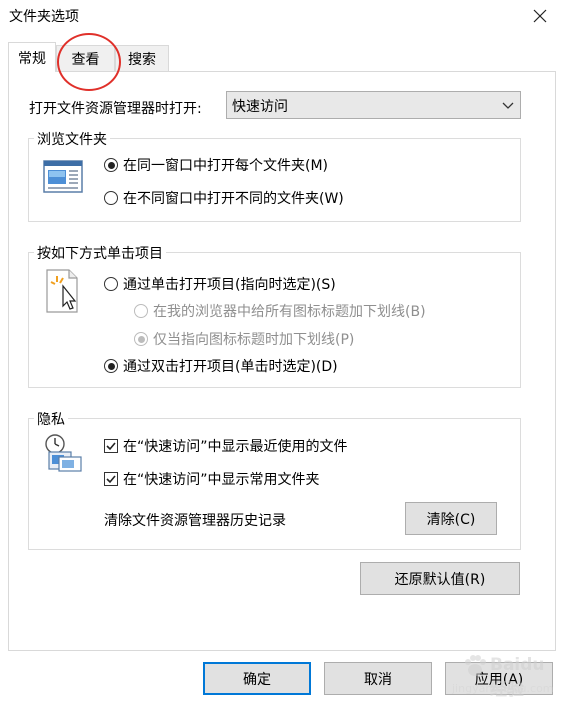 This screenshot has height=707, width=563. I want to click on clear-history-button: 清除(C), so click(451, 518).